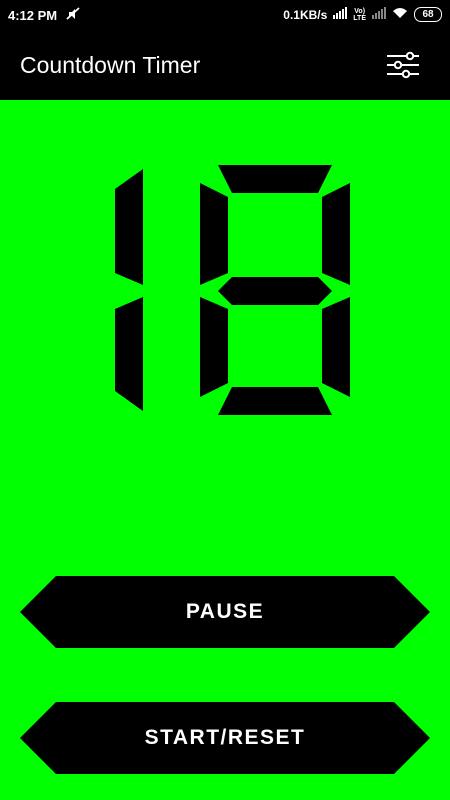  What do you see at coordinates (275, 401) in the screenshot?
I see `digit-1-segment-d` at bounding box center [275, 401].